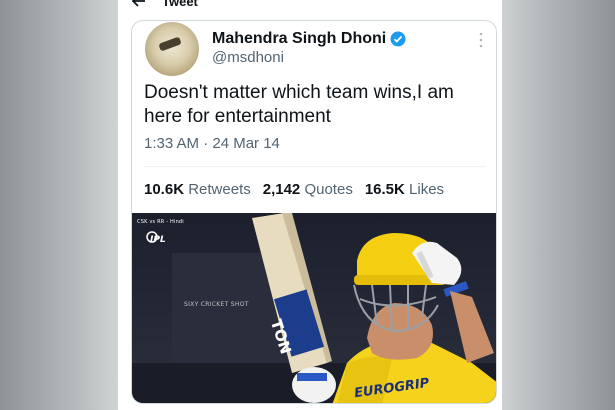 The width and height of the screenshot is (615, 410). What do you see at coordinates (248, 57) in the screenshot?
I see `author-handle: @msdhoni` at bounding box center [248, 57].